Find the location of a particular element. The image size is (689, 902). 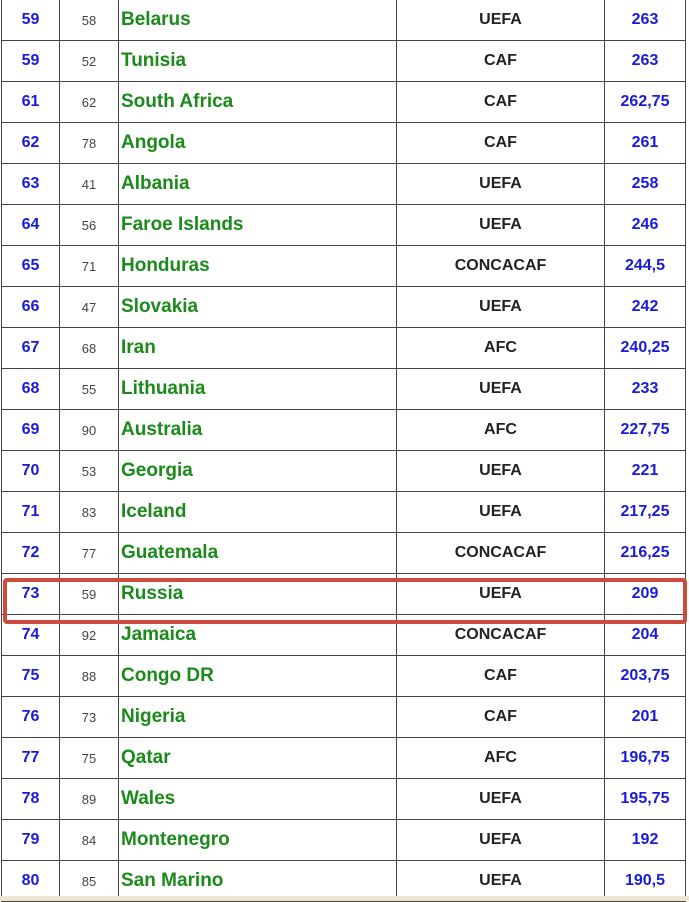

team-name-cell: Tunisia is located at coordinates (257, 61).